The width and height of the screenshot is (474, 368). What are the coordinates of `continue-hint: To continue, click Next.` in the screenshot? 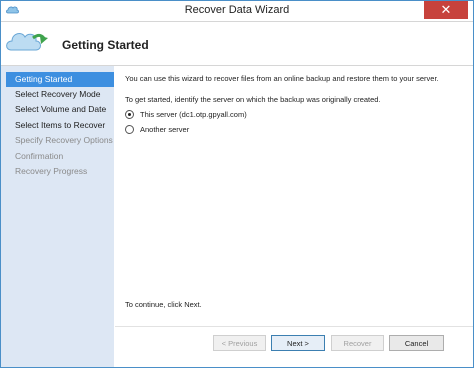 It's located at (163, 304).